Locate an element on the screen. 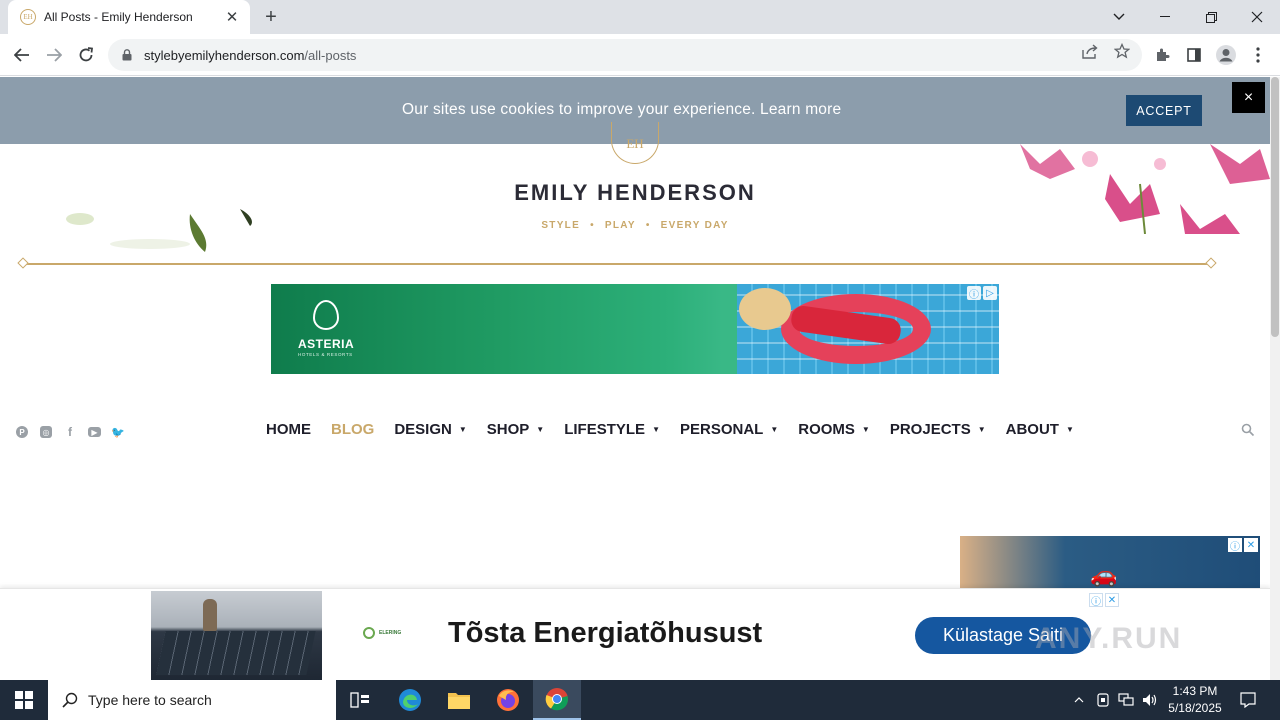 The image size is (1280, 720). anyrun-watermark: ANY.RUN is located at coordinates (1109, 638).